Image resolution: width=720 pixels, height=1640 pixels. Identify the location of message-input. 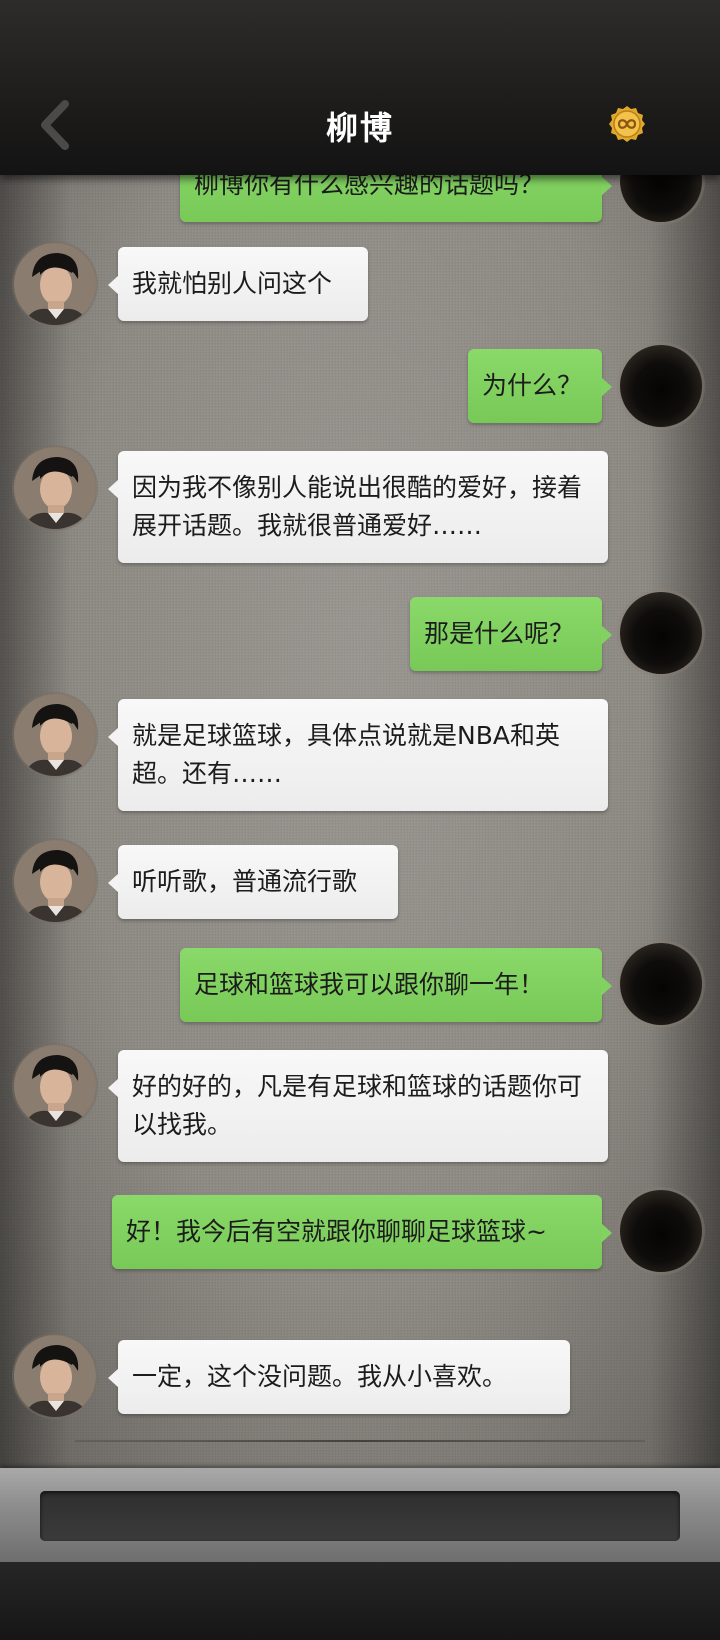
(360, 1516).